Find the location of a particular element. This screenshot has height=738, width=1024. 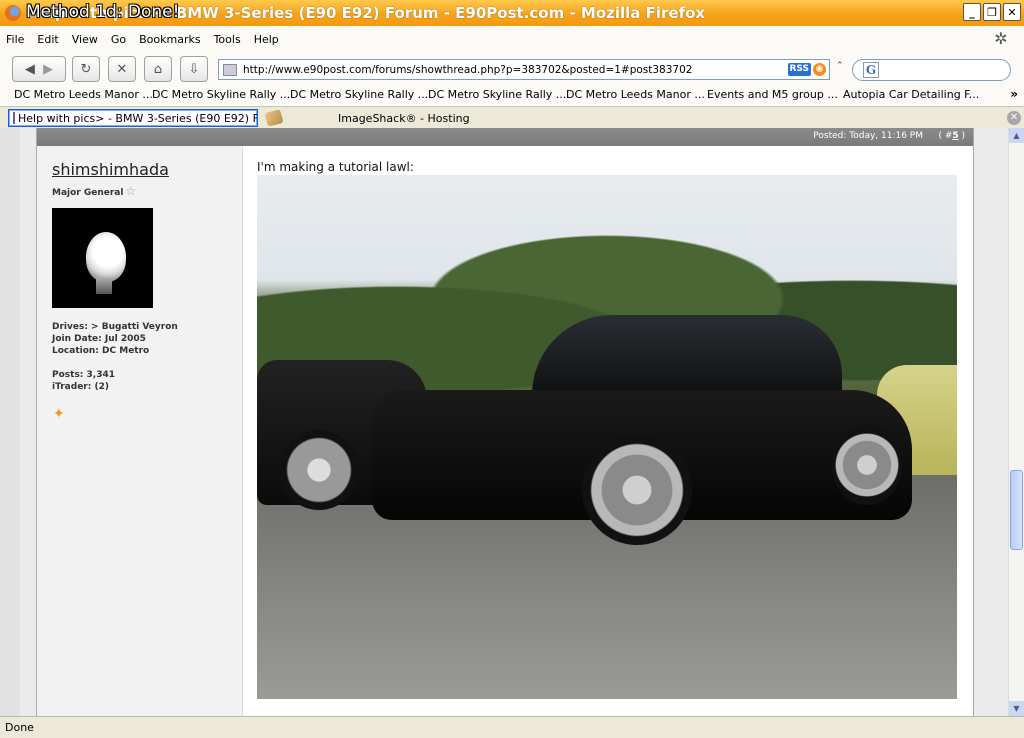

back-arrow-icon: ◀ is located at coordinates (30, 69).